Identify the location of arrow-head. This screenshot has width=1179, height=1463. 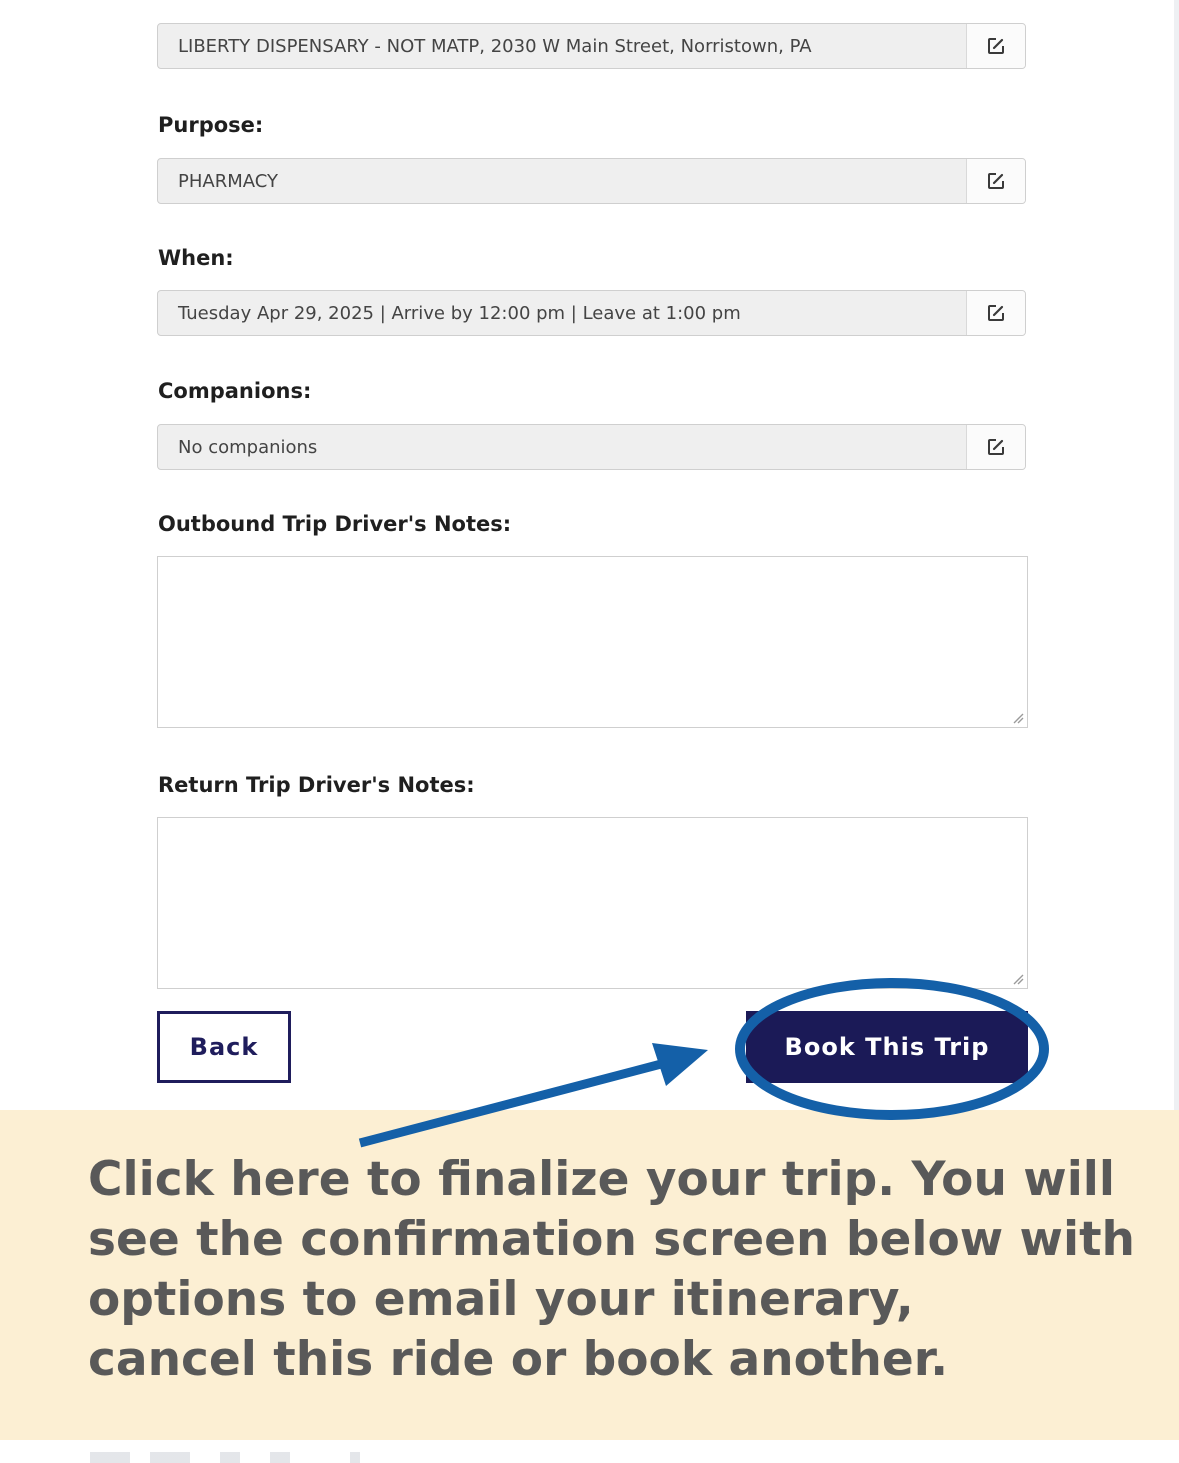
(680, 1064).